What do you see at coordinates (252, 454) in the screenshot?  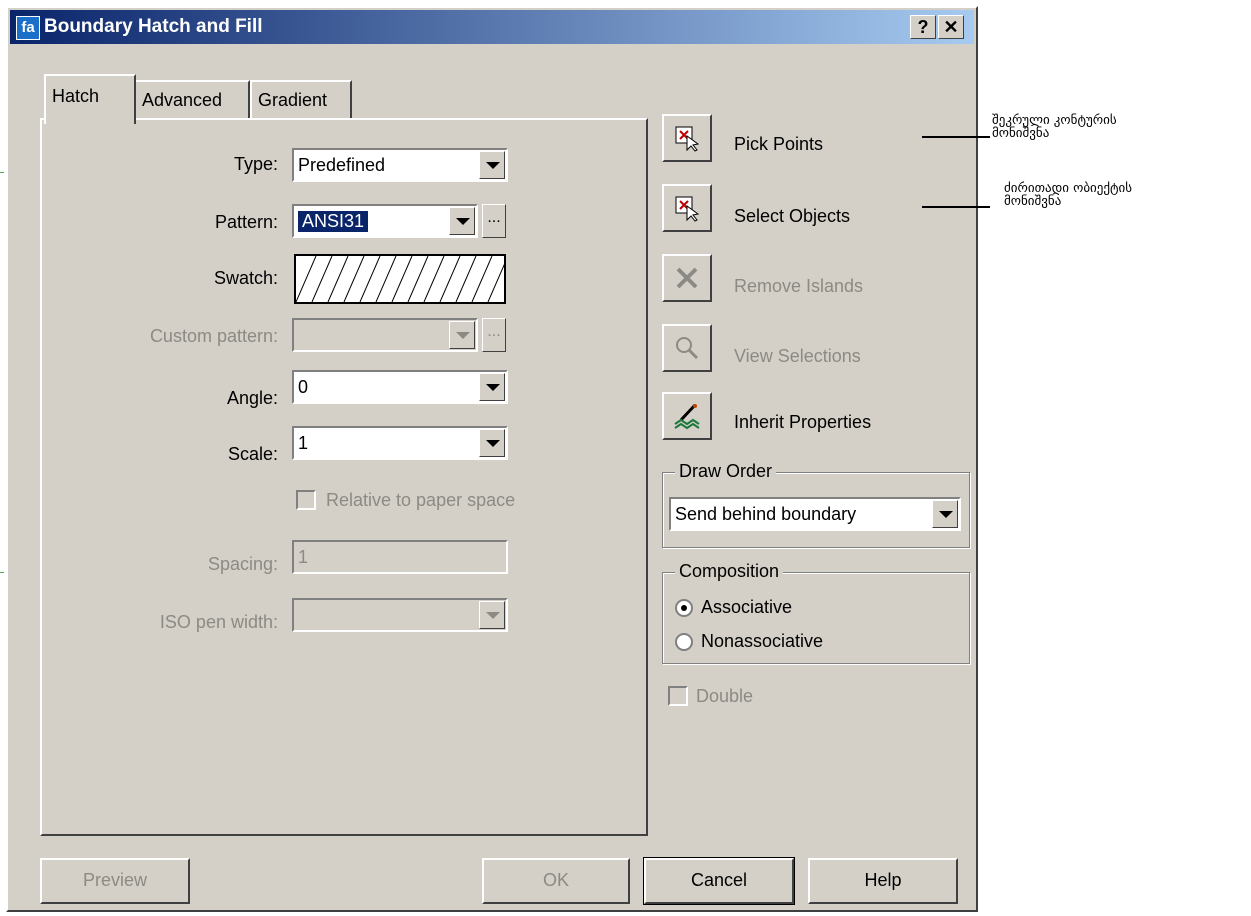 I see `scale-label: Scale:` at bounding box center [252, 454].